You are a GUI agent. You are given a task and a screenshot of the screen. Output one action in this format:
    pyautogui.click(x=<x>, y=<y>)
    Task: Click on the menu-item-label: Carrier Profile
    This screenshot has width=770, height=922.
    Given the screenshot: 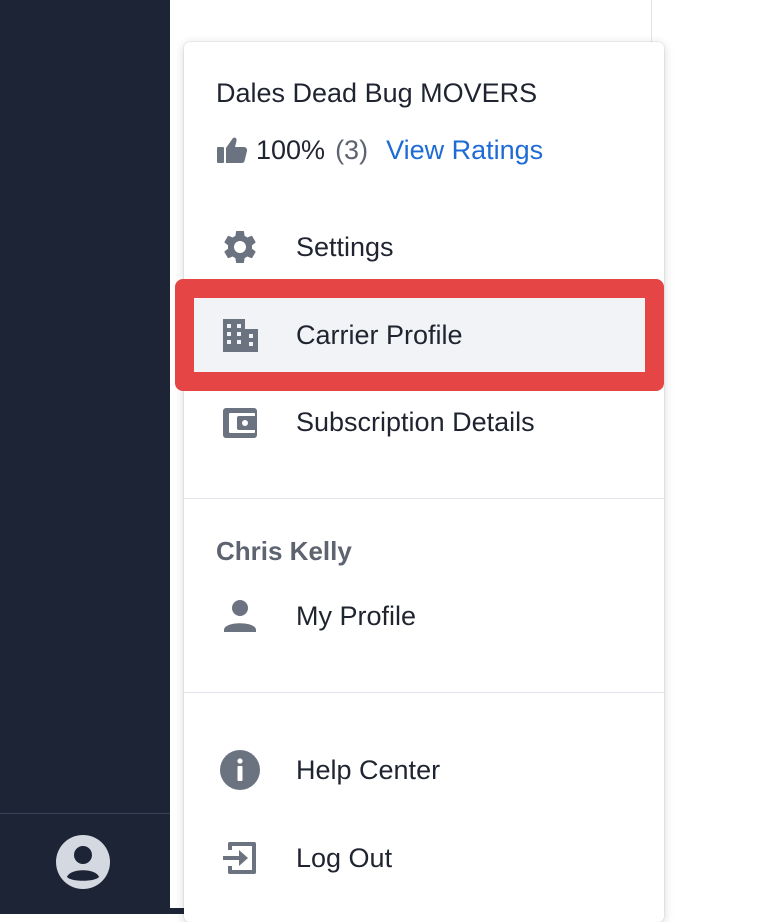 What is the action you would take?
    pyautogui.click(x=379, y=334)
    